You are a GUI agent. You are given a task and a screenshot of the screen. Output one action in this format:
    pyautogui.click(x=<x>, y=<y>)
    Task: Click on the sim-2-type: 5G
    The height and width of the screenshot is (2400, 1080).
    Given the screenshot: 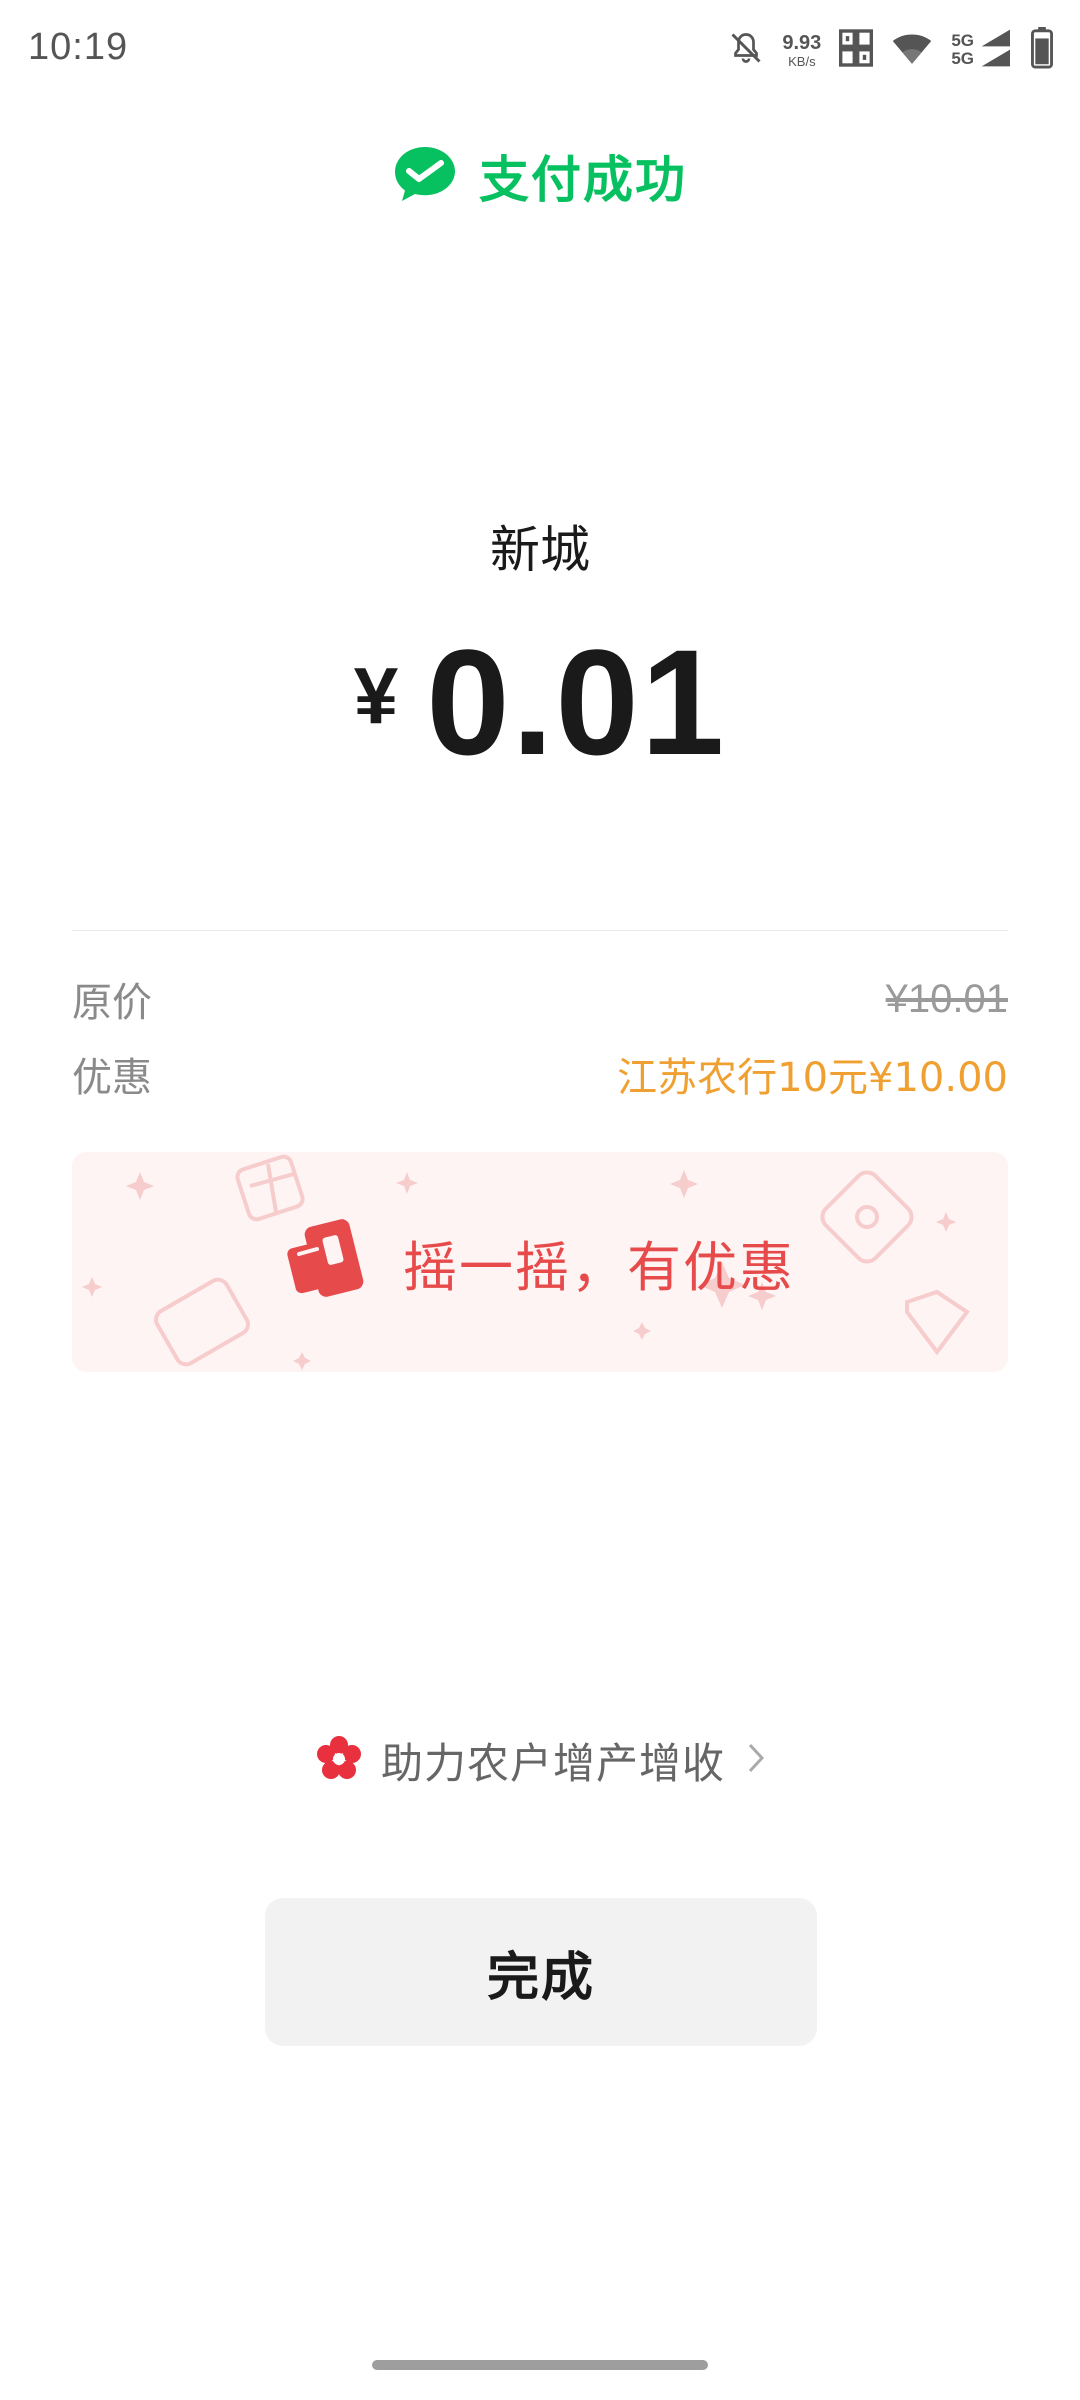 What is the action you would take?
    pyautogui.click(x=962, y=58)
    